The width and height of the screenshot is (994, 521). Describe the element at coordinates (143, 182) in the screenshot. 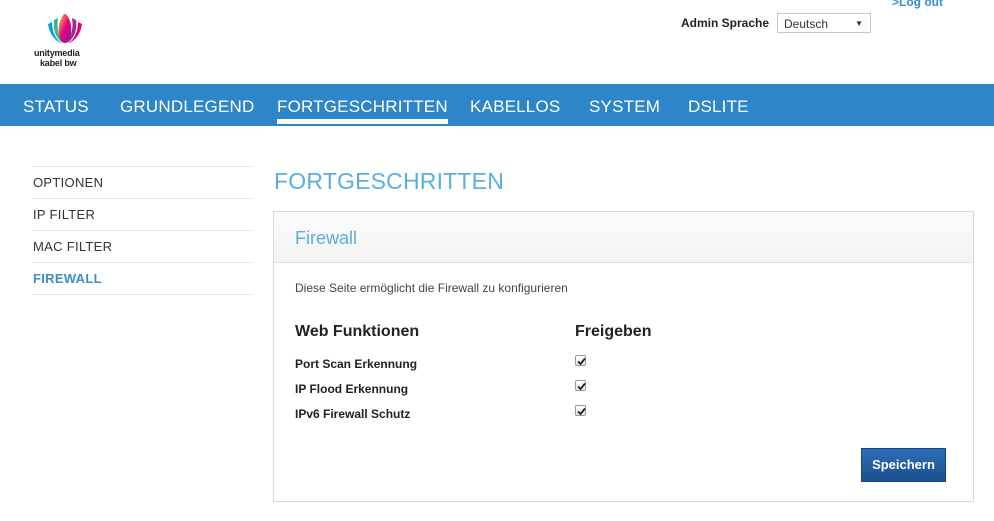

I see `sidebar-item-optionen: OPTIONEN` at that location.